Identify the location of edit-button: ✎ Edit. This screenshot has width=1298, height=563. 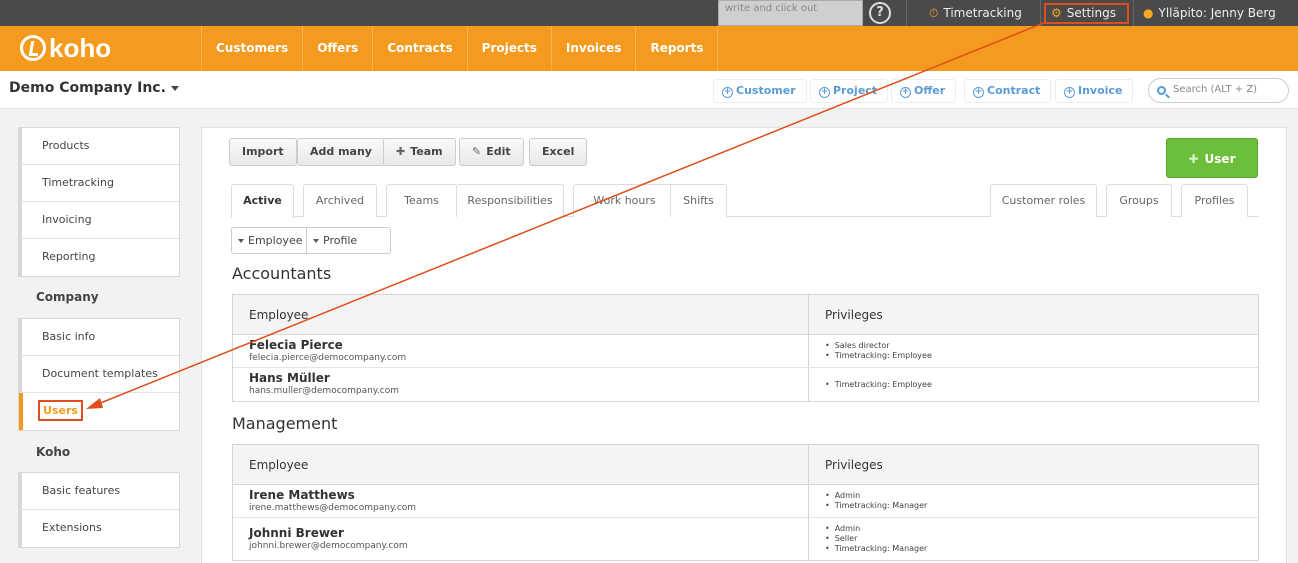
(491, 152).